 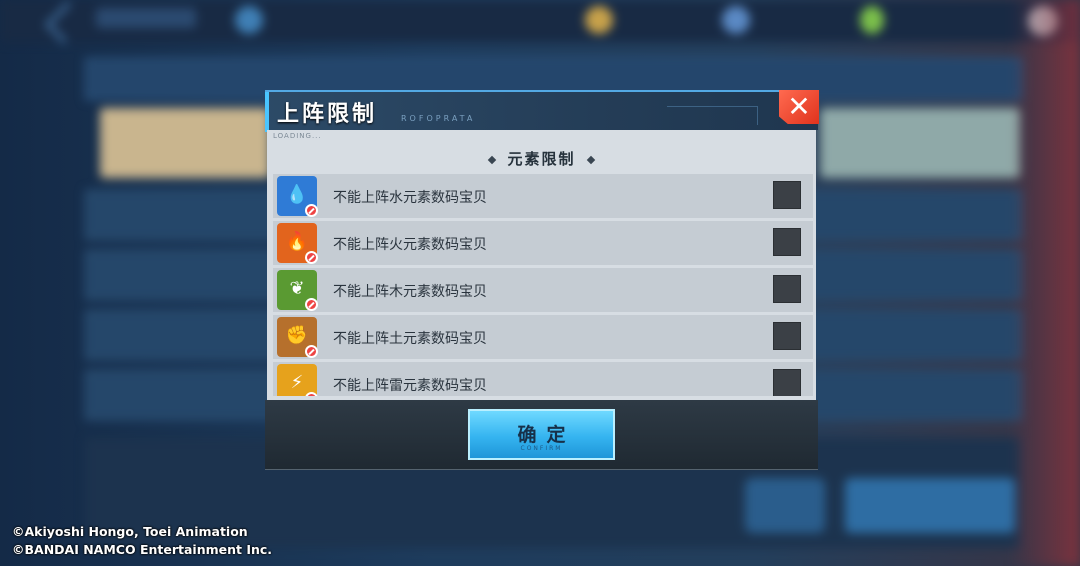 I want to click on lightning-icon: ⚡, so click(x=297, y=382).